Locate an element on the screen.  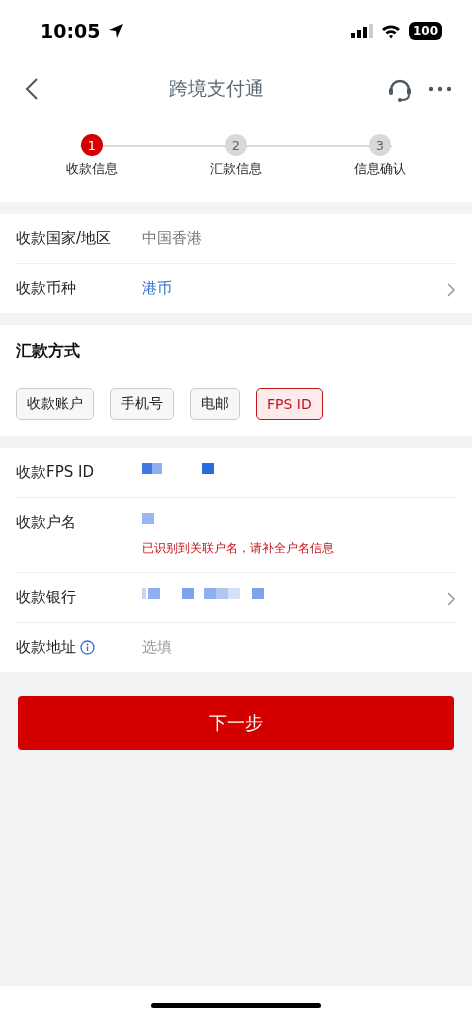
battery-level: 100 is located at coordinates (425, 31).